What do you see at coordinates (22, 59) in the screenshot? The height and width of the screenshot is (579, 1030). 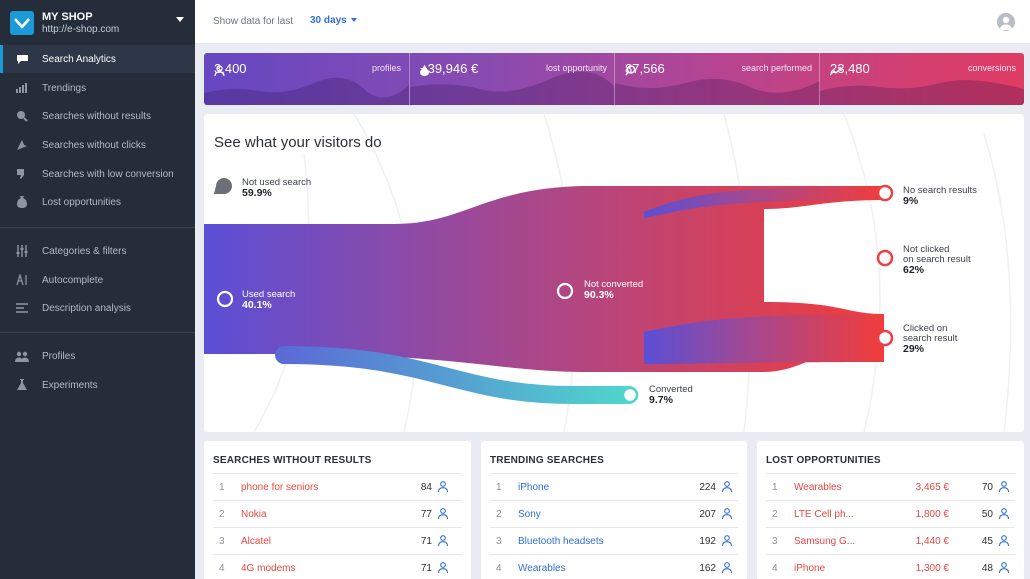 I see `chat-icon` at bounding box center [22, 59].